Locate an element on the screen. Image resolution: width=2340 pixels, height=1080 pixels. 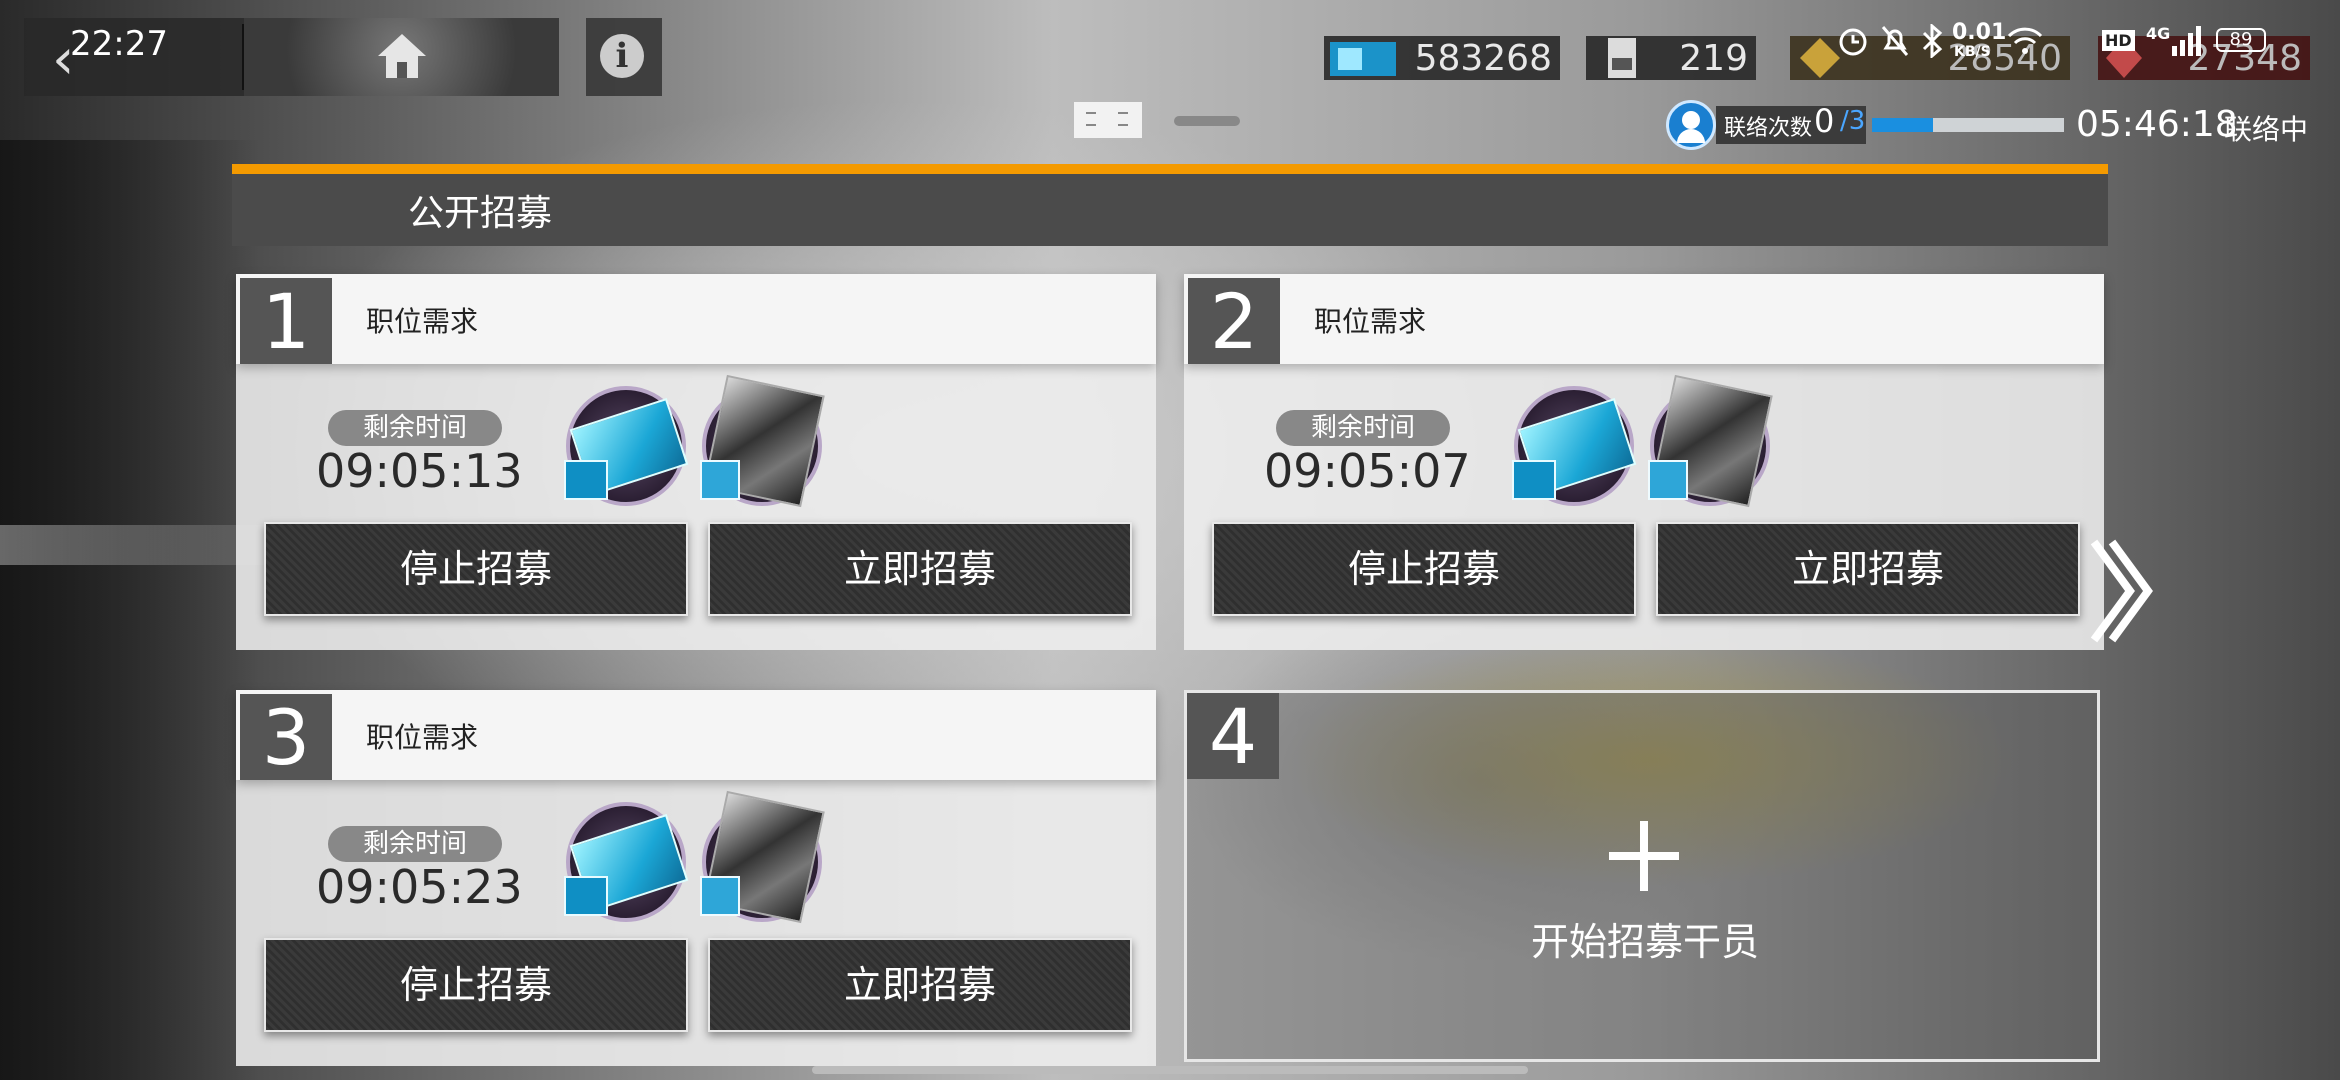
slot-number: 3 is located at coordinates (286, 738).